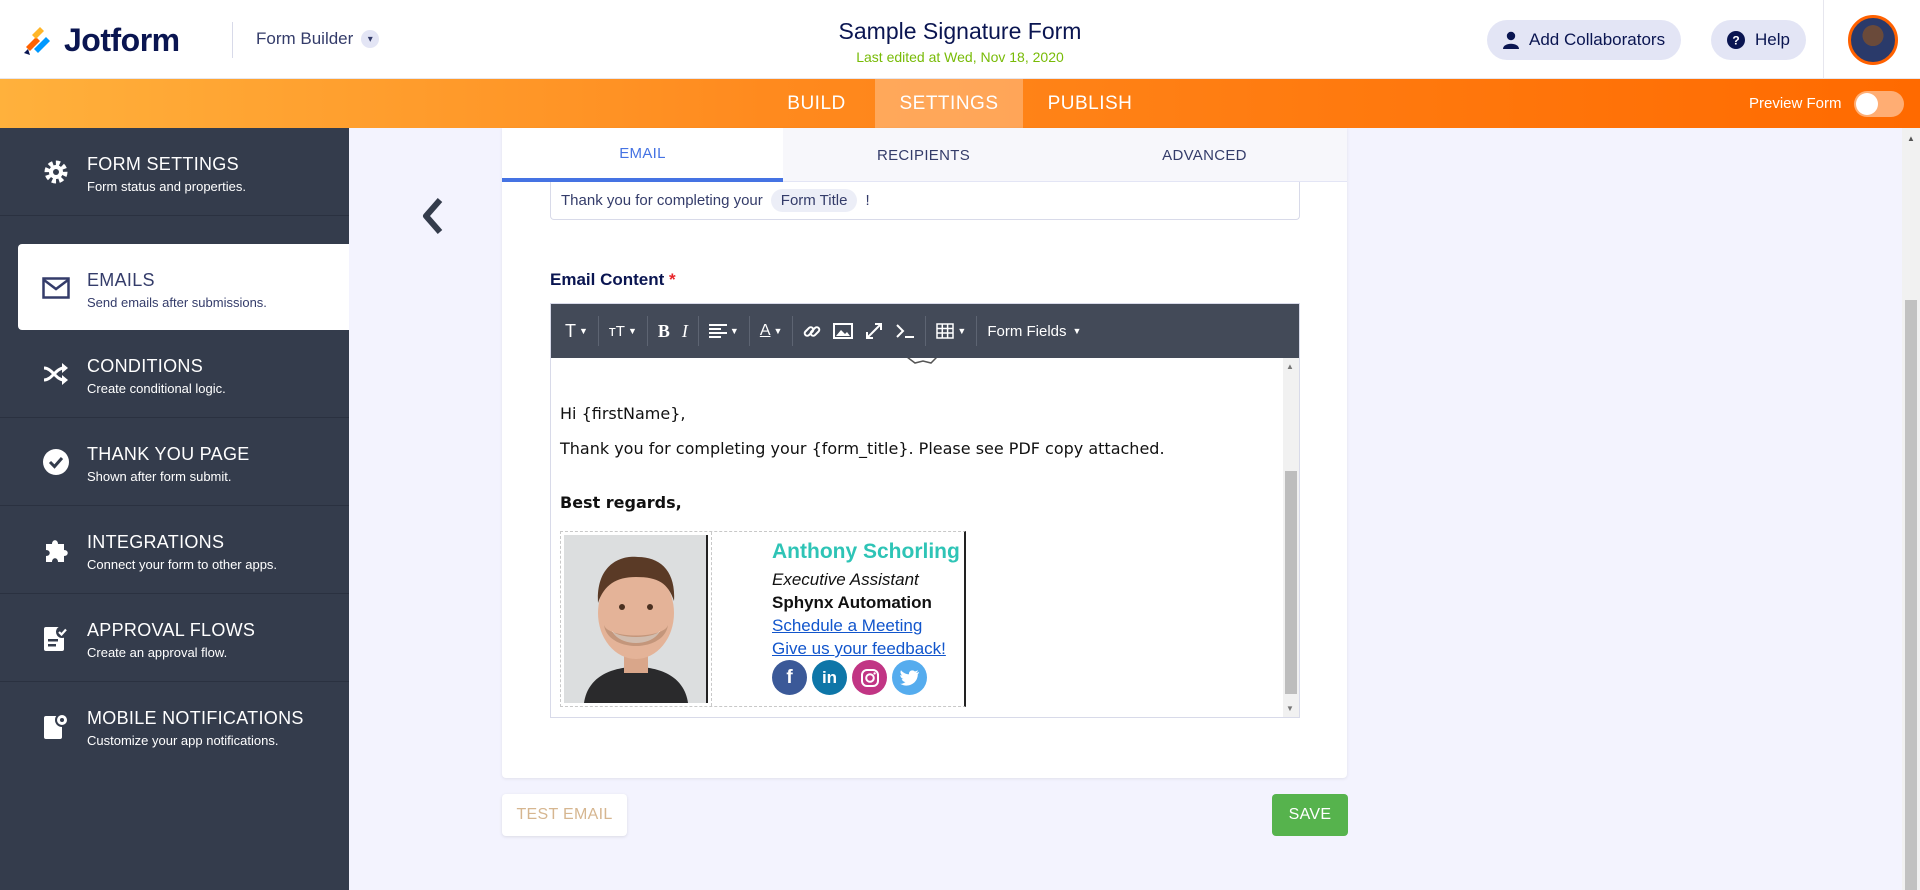 Image resolution: width=1920 pixels, height=890 pixels. I want to click on email-content-label: Email Content *, so click(613, 280).